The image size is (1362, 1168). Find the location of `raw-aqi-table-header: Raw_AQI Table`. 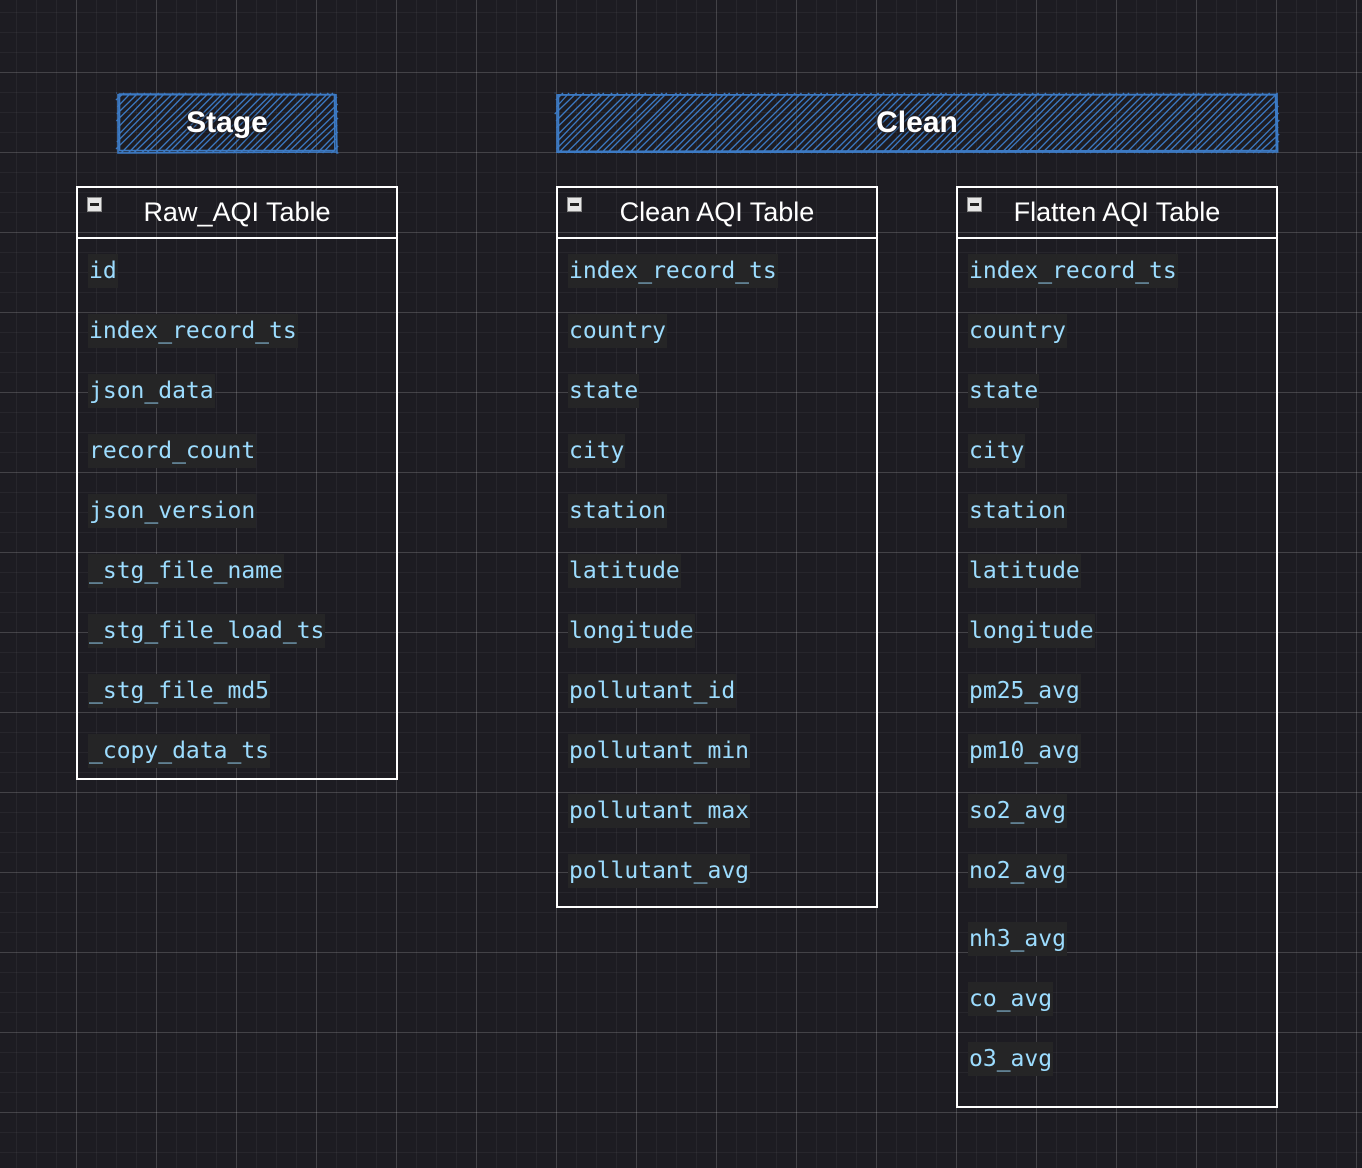

raw-aqi-table-header: Raw_AQI Table is located at coordinates (237, 213).